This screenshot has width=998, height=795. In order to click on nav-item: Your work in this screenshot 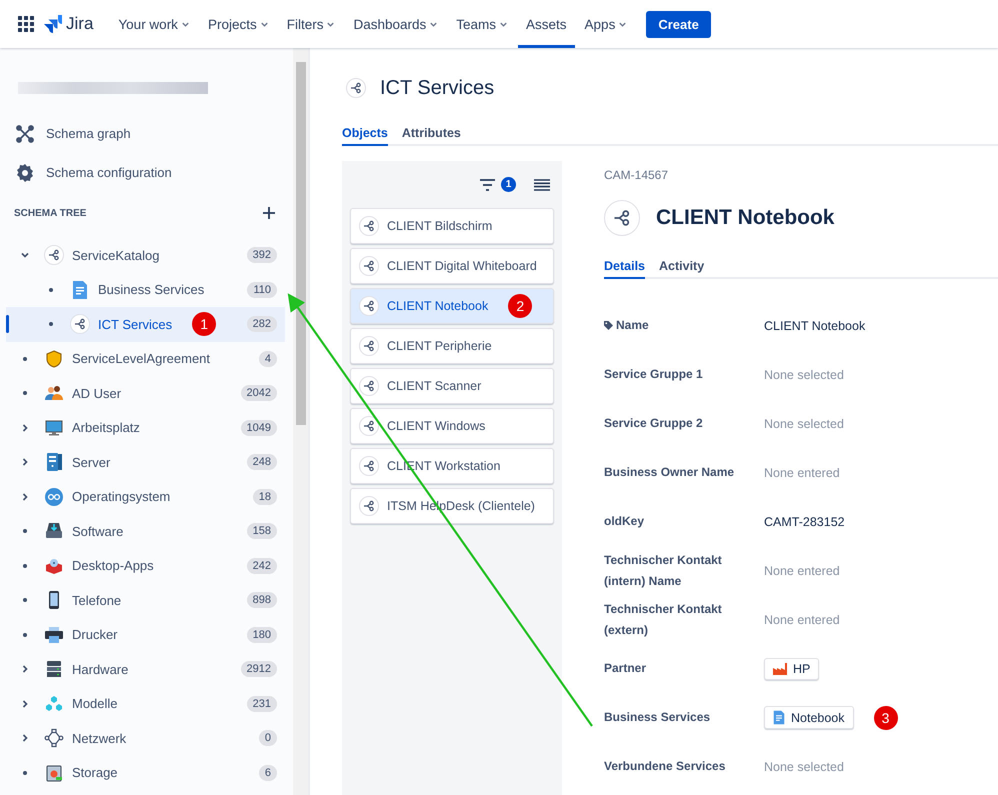, I will do `click(154, 24)`.